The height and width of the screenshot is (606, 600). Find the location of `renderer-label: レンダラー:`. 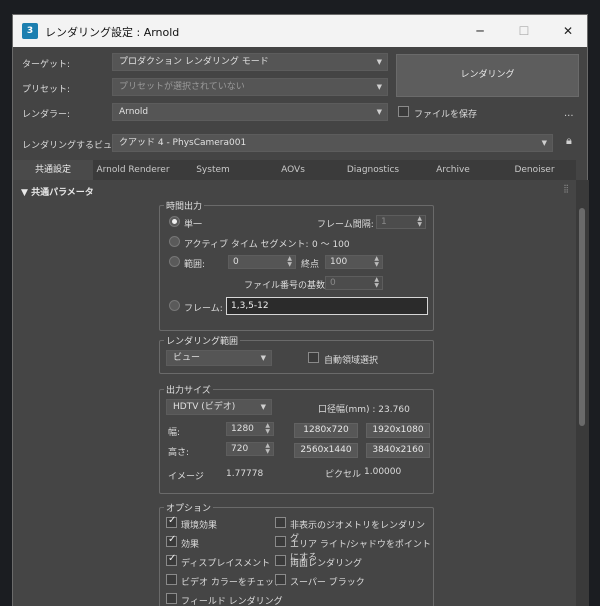

renderer-label: レンダラー: is located at coordinates (46, 115).